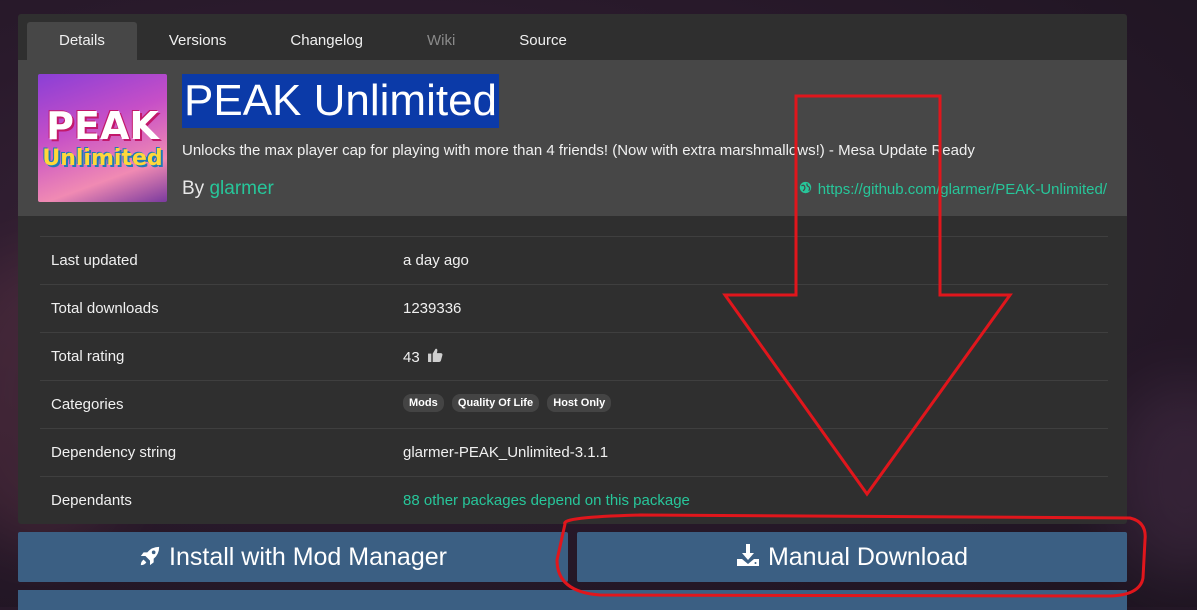 The height and width of the screenshot is (610, 1197). What do you see at coordinates (423, 357) in the screenshot?
I see `row-value: 43` at bounding box center [423, 357].